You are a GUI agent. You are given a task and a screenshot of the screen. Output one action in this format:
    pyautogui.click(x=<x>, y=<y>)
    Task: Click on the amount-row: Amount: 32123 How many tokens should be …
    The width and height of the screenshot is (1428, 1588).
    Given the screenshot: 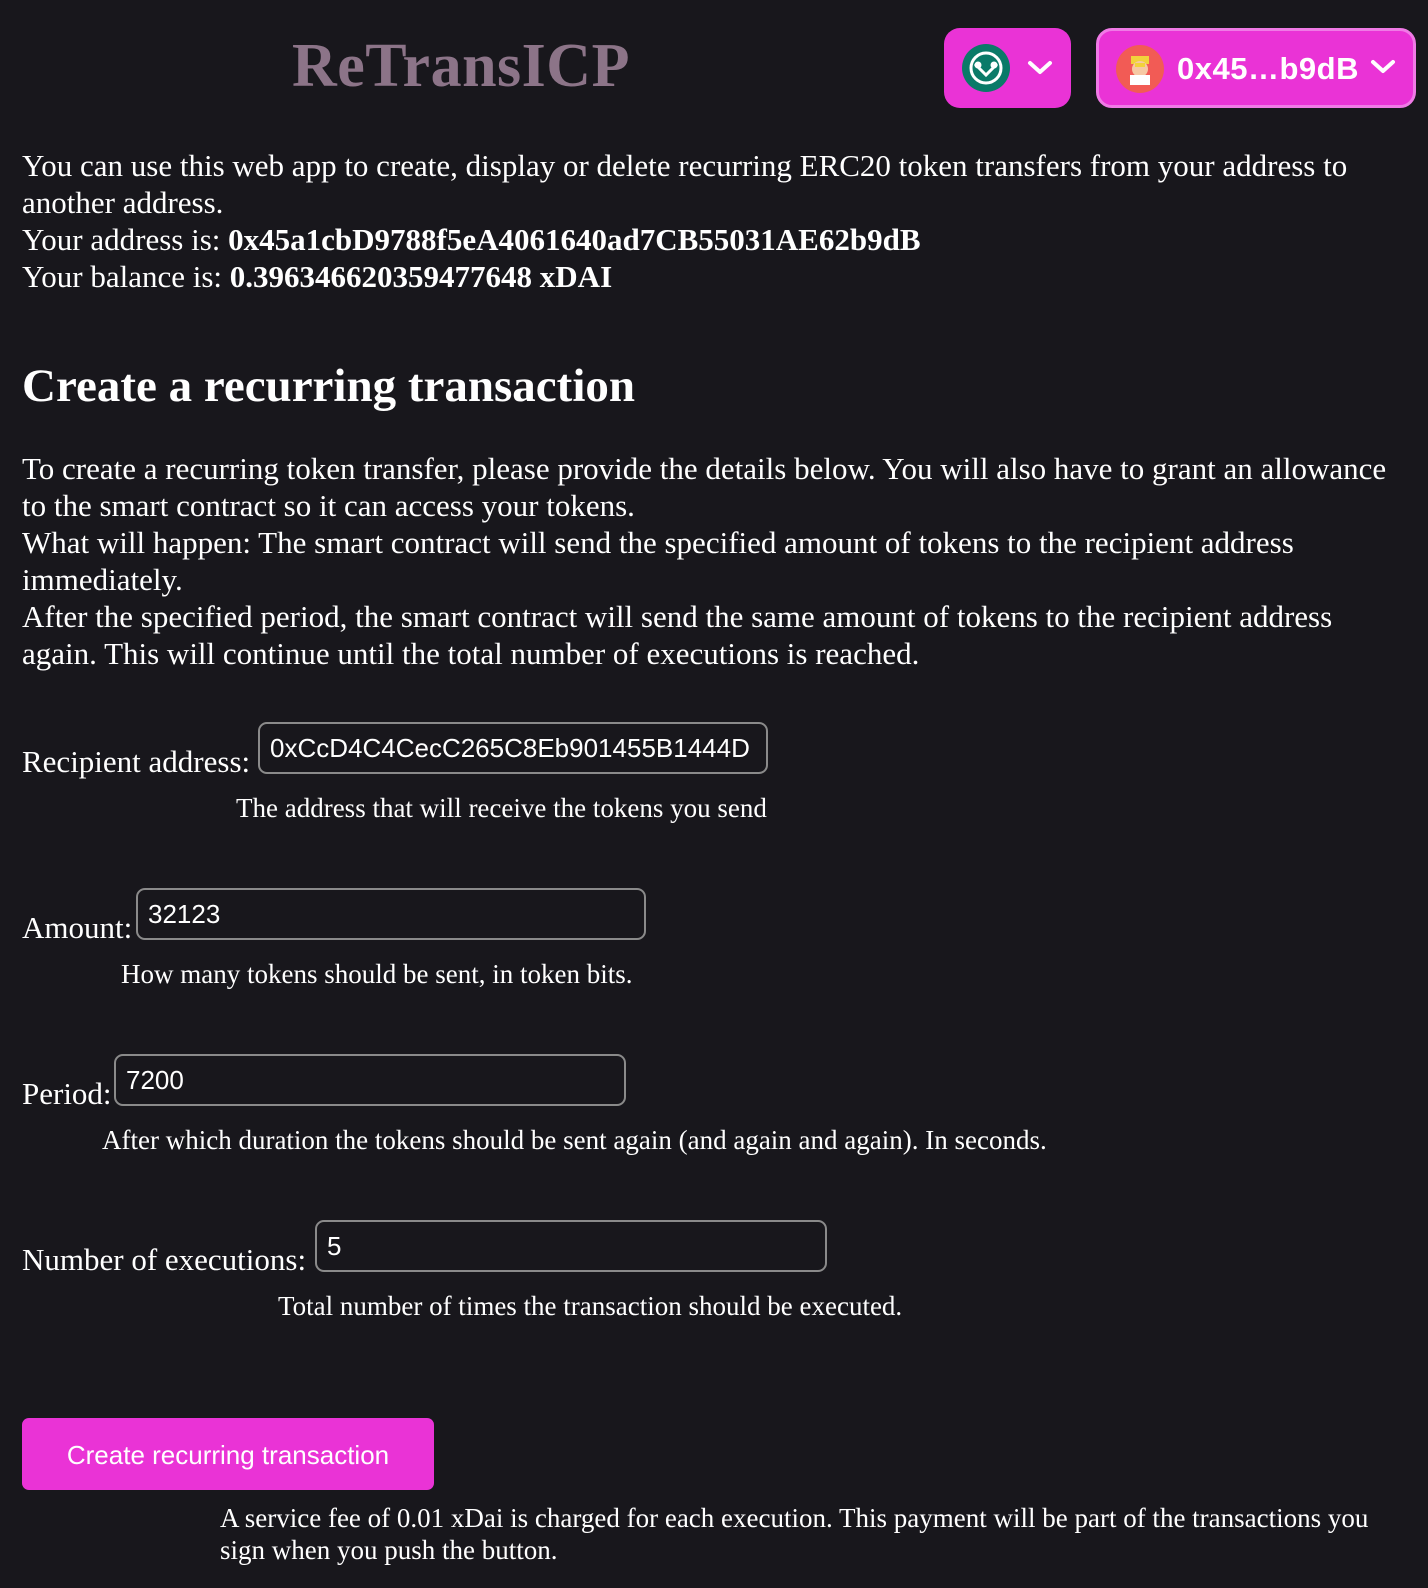 What is the action you would take?
    pyautogui.click(x=722, y=938)
    